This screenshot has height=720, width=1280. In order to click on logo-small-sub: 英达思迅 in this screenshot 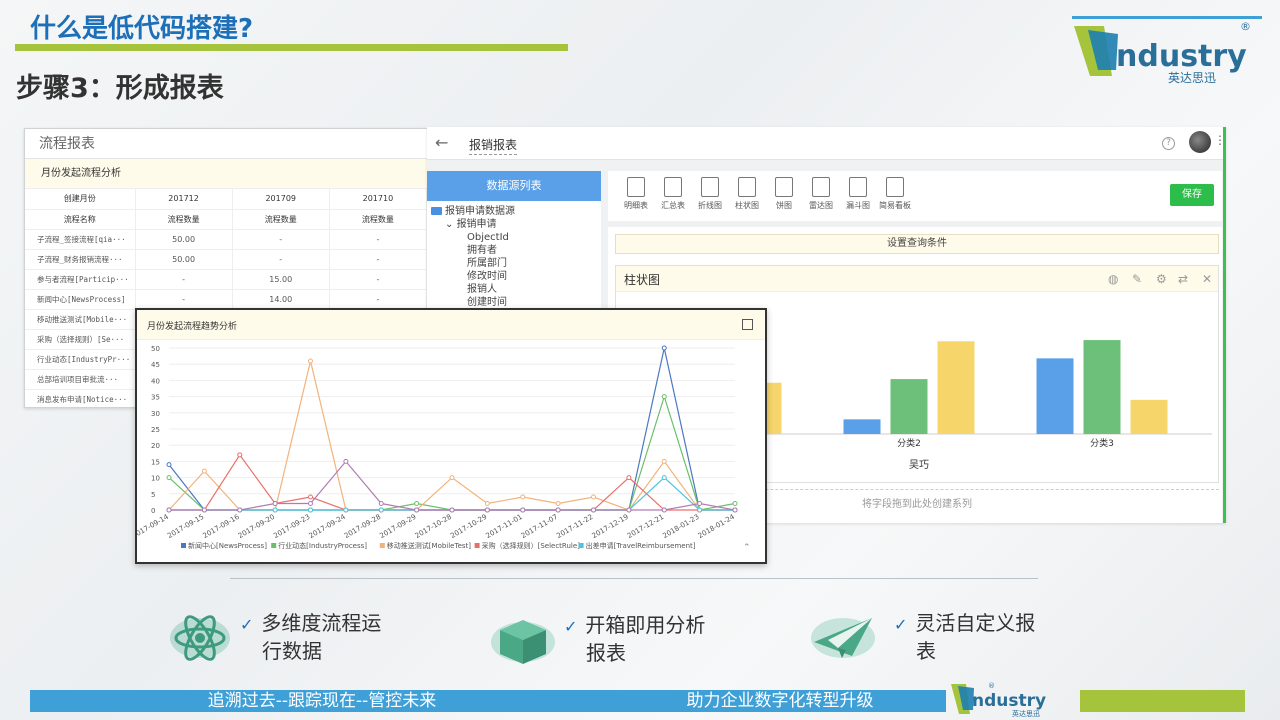, I will do `click(1026, 713)`.